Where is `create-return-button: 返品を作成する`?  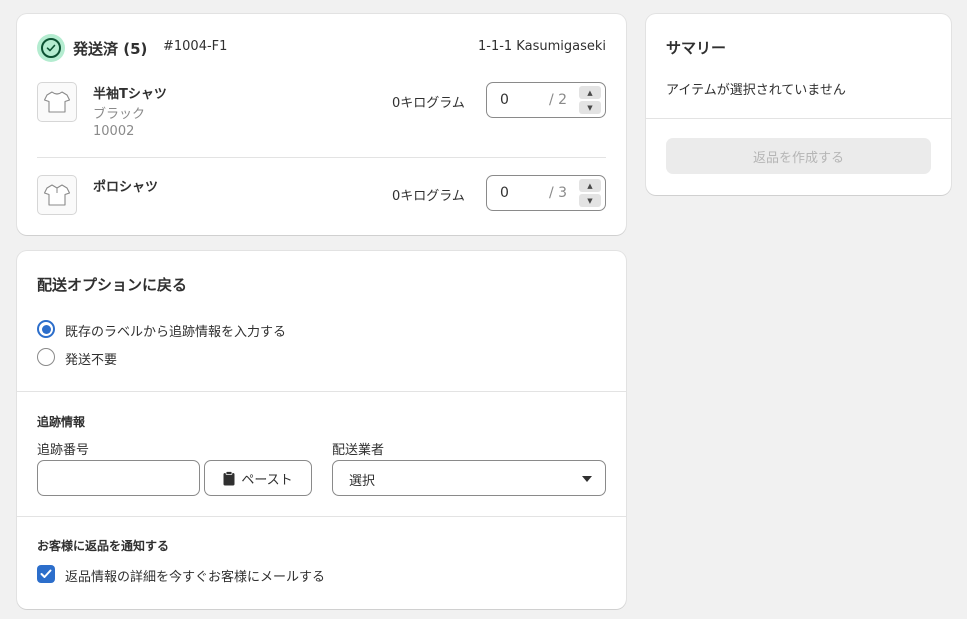 create-return-button: 返品を作成する is located at coordinates (798, 156).